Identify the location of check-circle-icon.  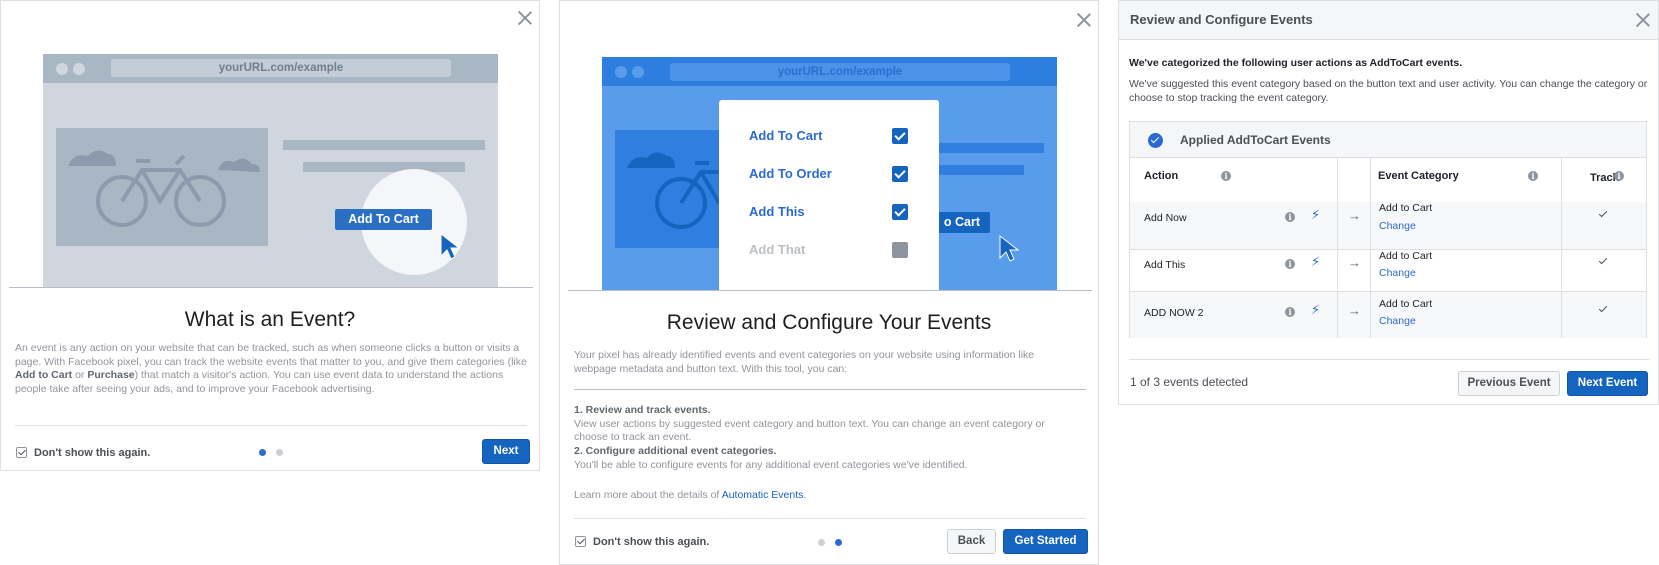
(1155, 140).